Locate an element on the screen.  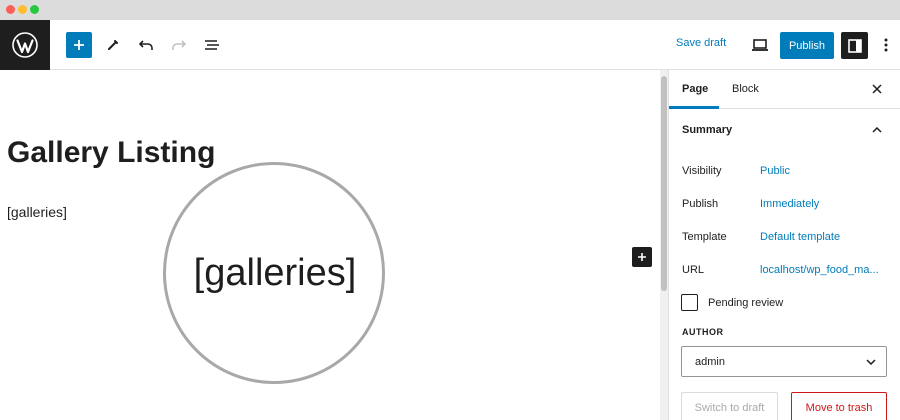
tab-block: Block is located at coordinates (745, 89).